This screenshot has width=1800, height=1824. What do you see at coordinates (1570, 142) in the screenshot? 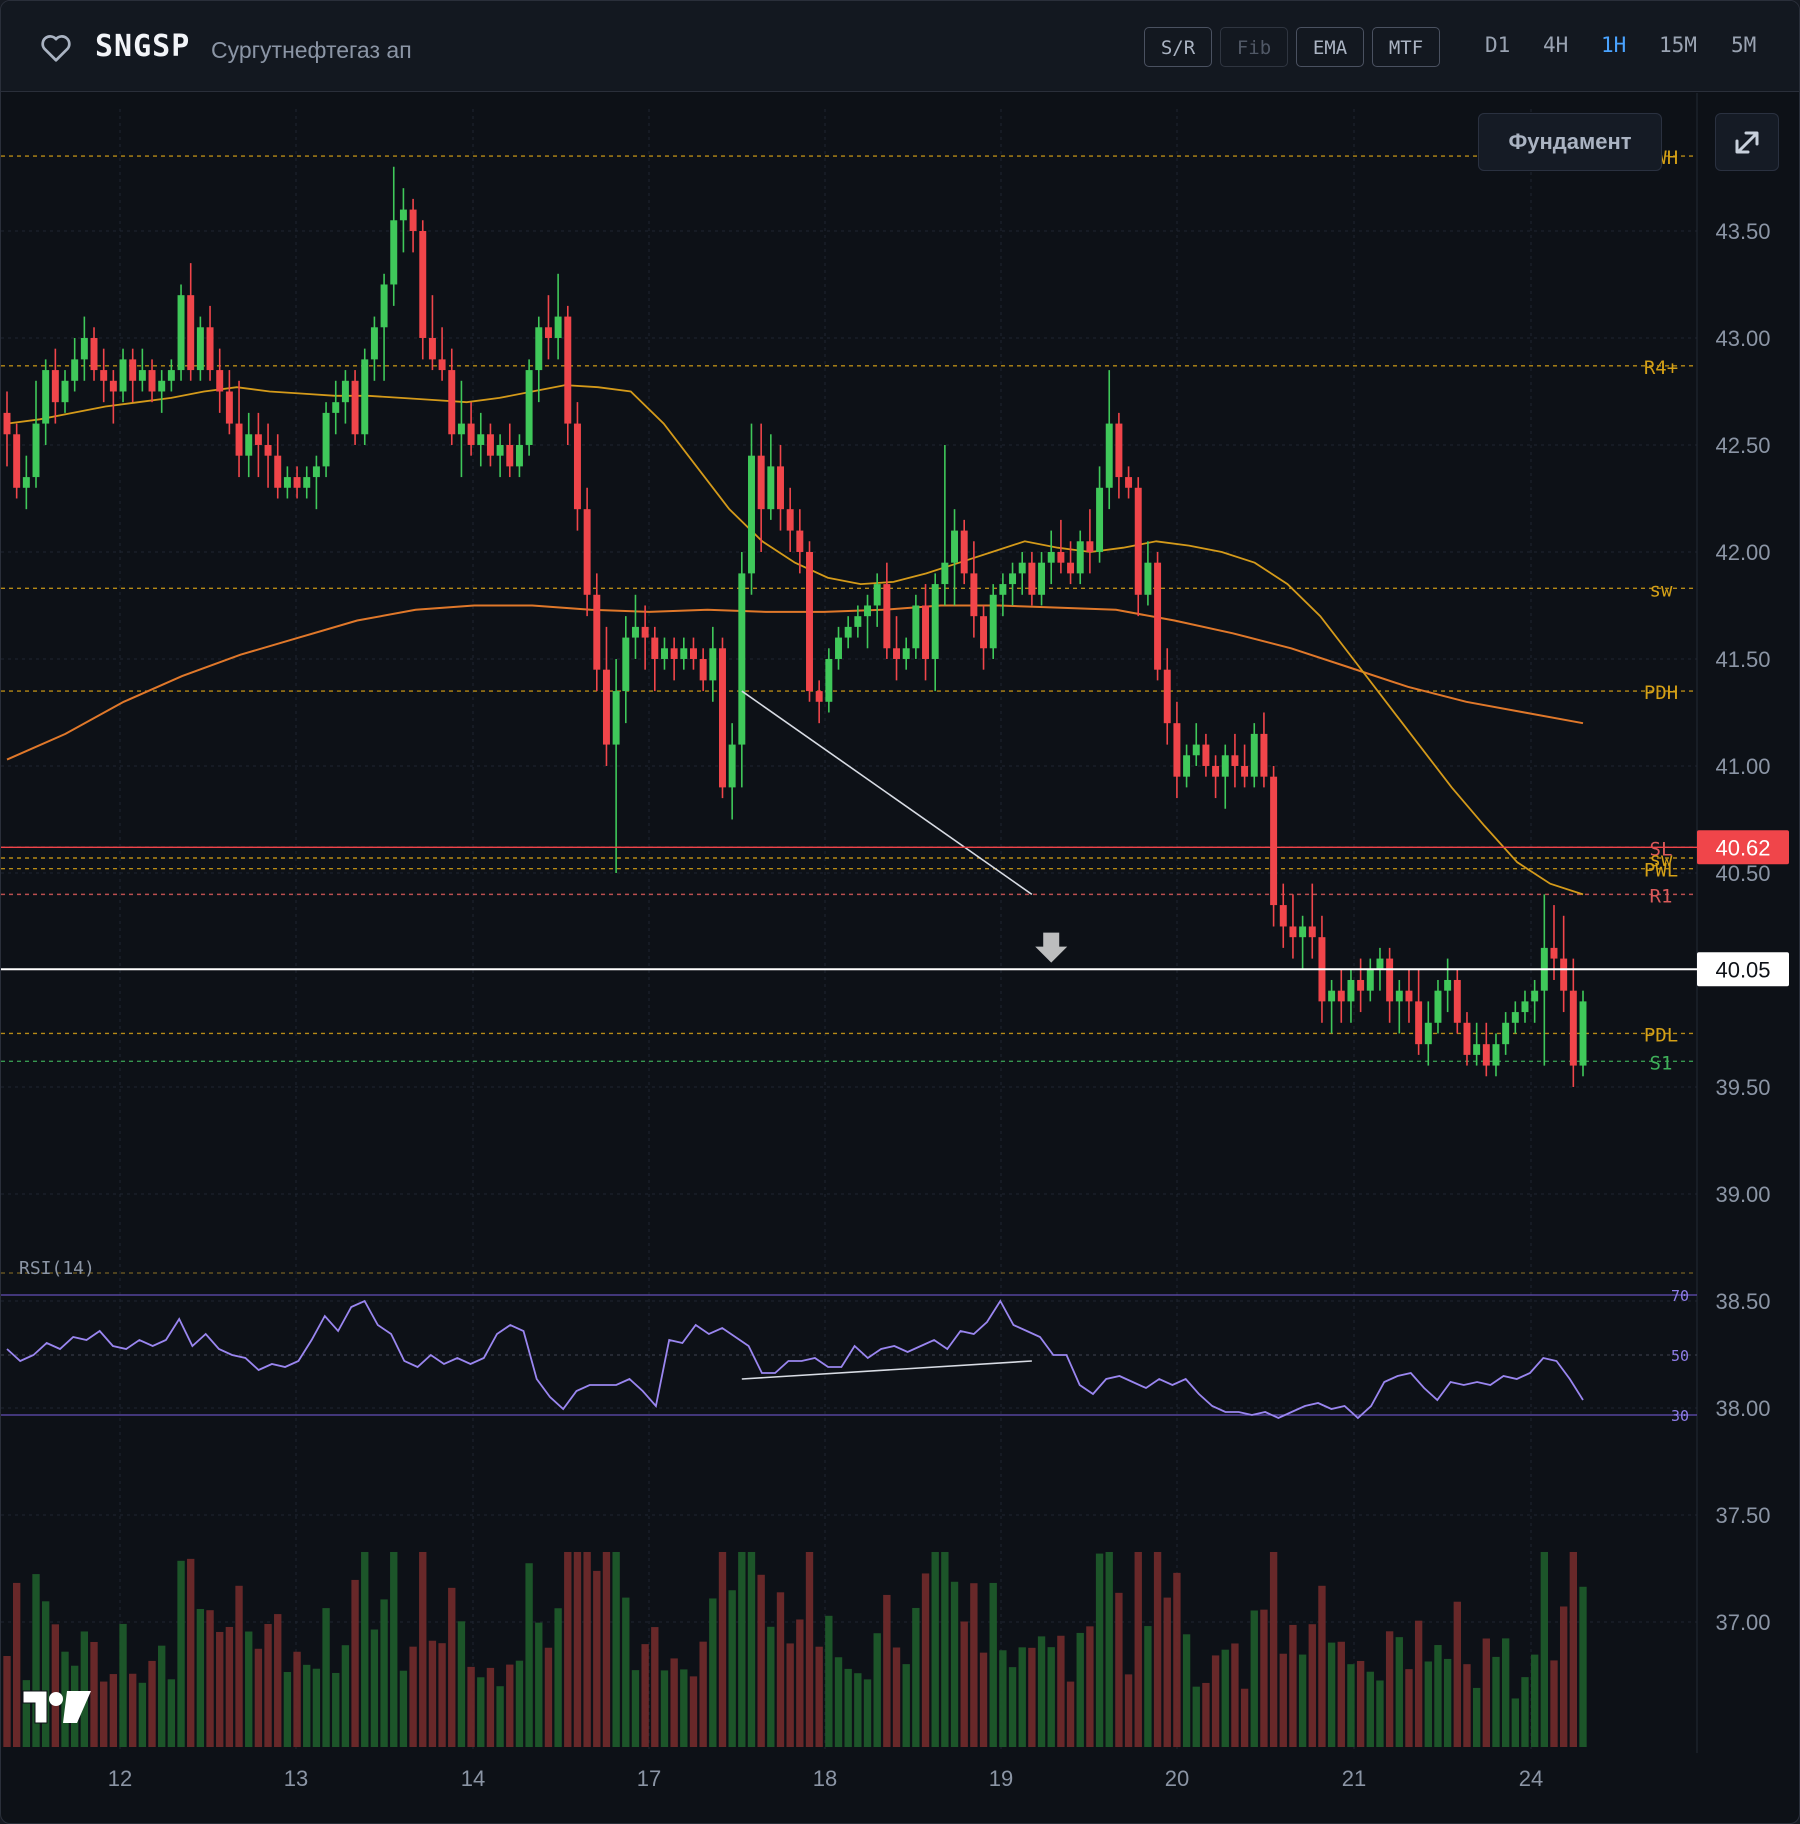
I see `fundamental-button: Фундамент` at bounding box center [1570, 142].